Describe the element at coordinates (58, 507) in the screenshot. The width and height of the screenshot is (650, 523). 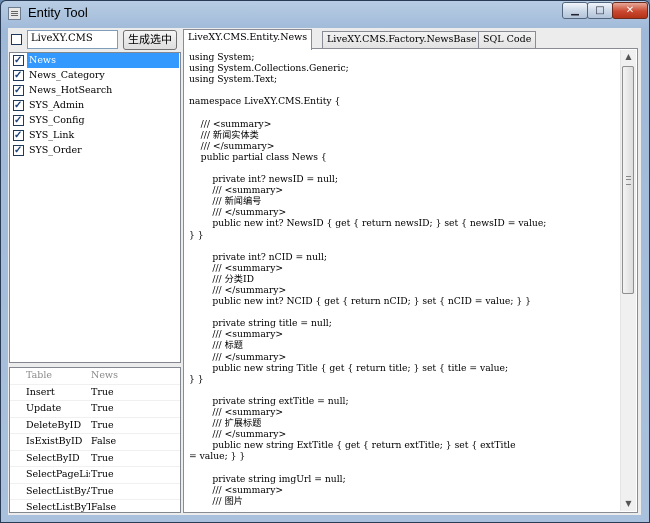
I see `grid-method-name: SelectListByTop` at that location.